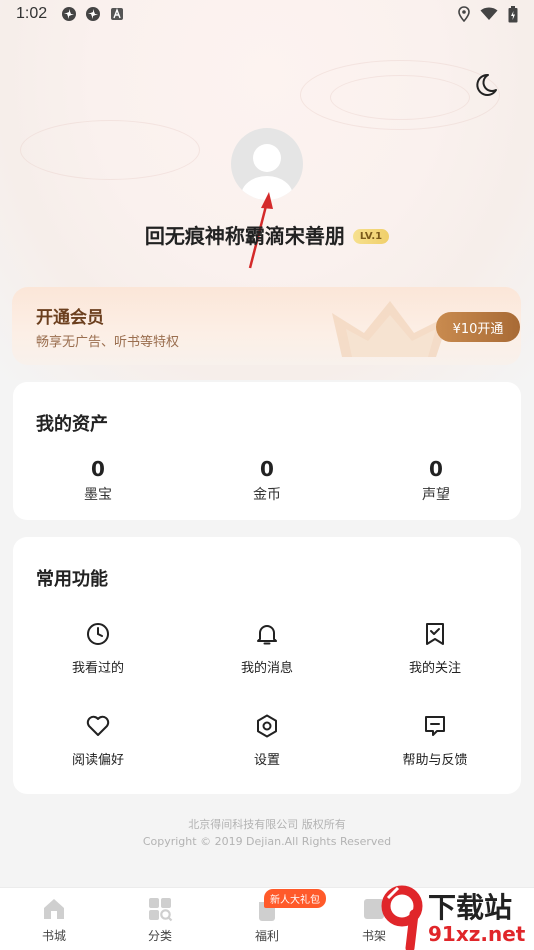  I want to click on clock-icon, so click(98, 634).